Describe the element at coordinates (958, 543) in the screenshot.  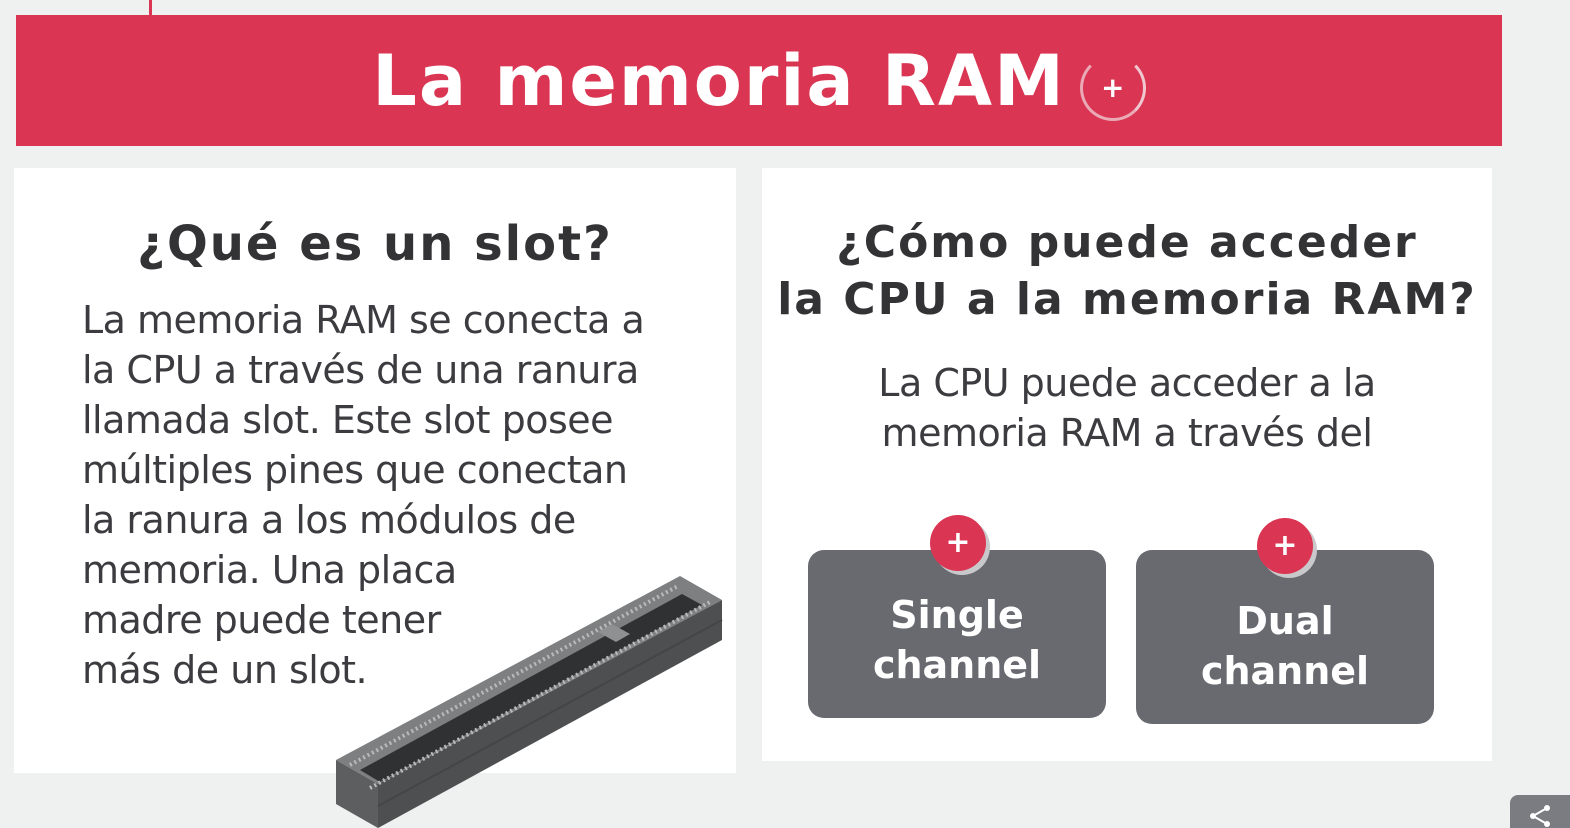
I see `single-channel-plus-icon: +` at that location.